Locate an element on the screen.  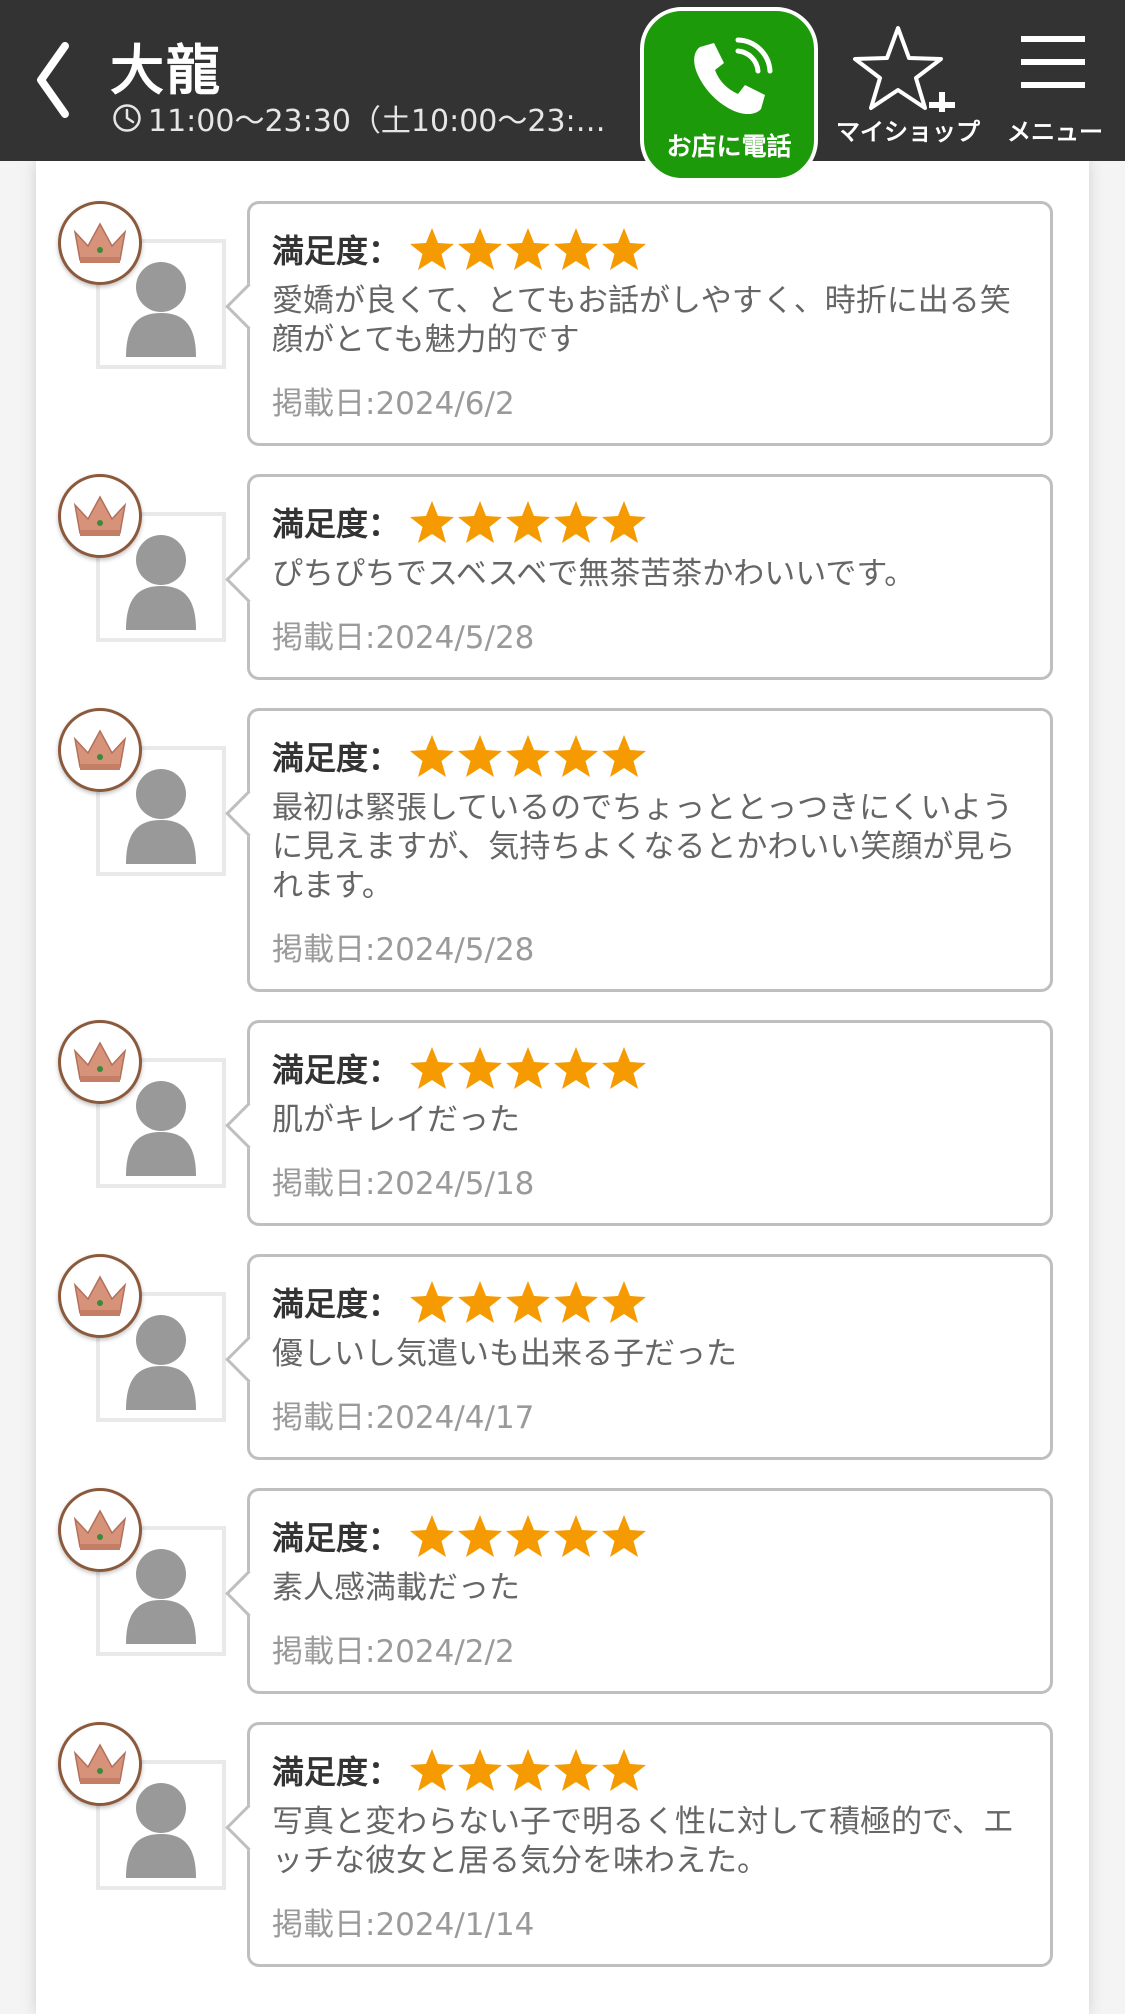
my-shop-label: マイショップ is located at coordinates (908, 132).